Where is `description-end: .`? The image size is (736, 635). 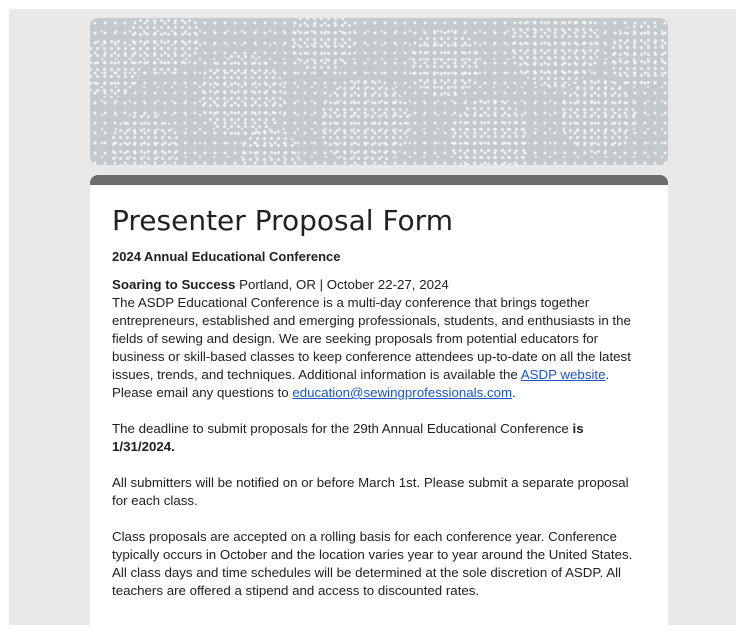 description-end: . is located at coordinates (607, 374).